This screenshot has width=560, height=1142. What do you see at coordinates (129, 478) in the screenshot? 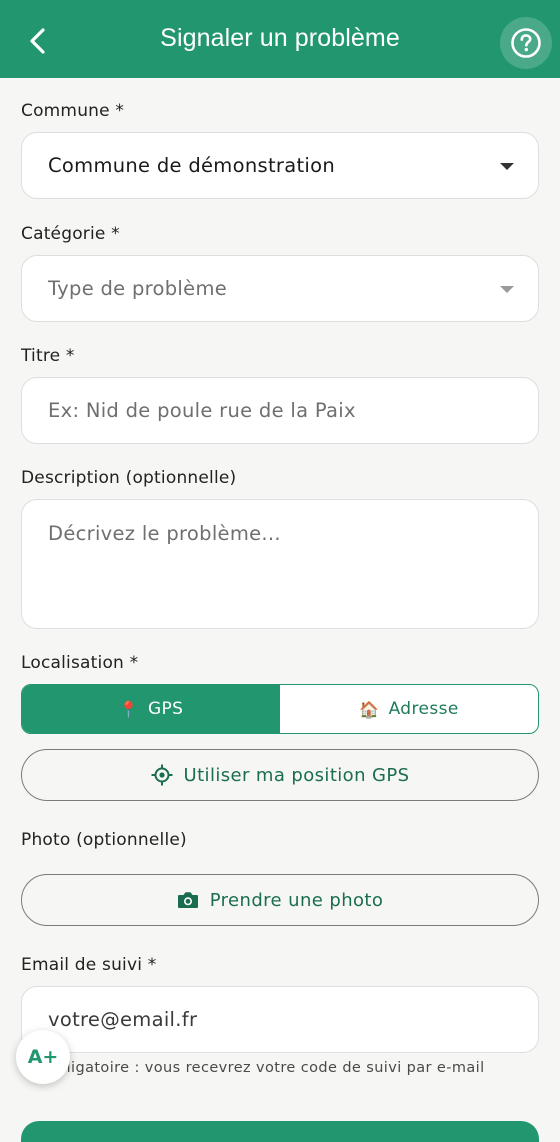
I see `description-label: Description (optionnelle)` at bounding box center [129, 478].